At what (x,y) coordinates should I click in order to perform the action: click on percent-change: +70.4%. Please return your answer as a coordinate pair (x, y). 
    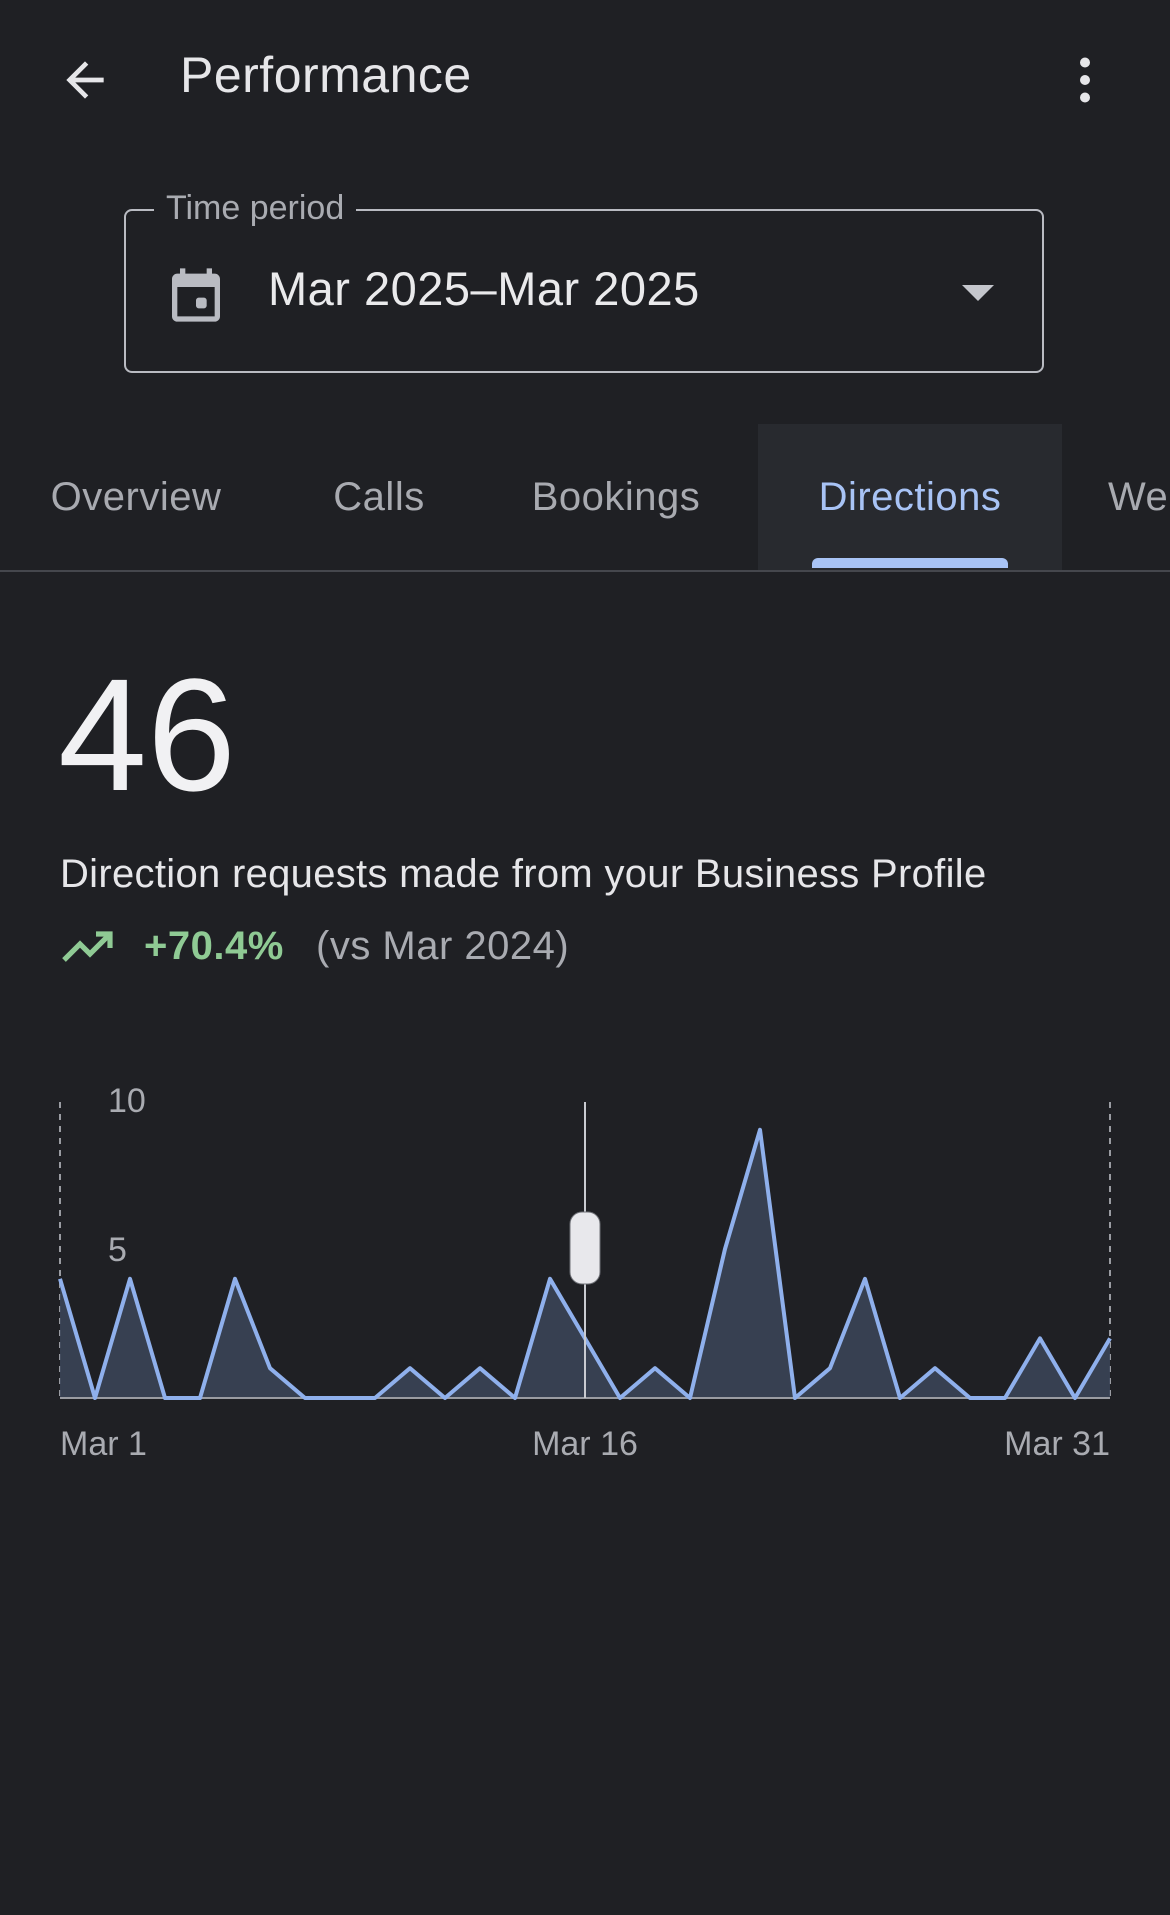
    Looking at the image, I should click on (214, 946).